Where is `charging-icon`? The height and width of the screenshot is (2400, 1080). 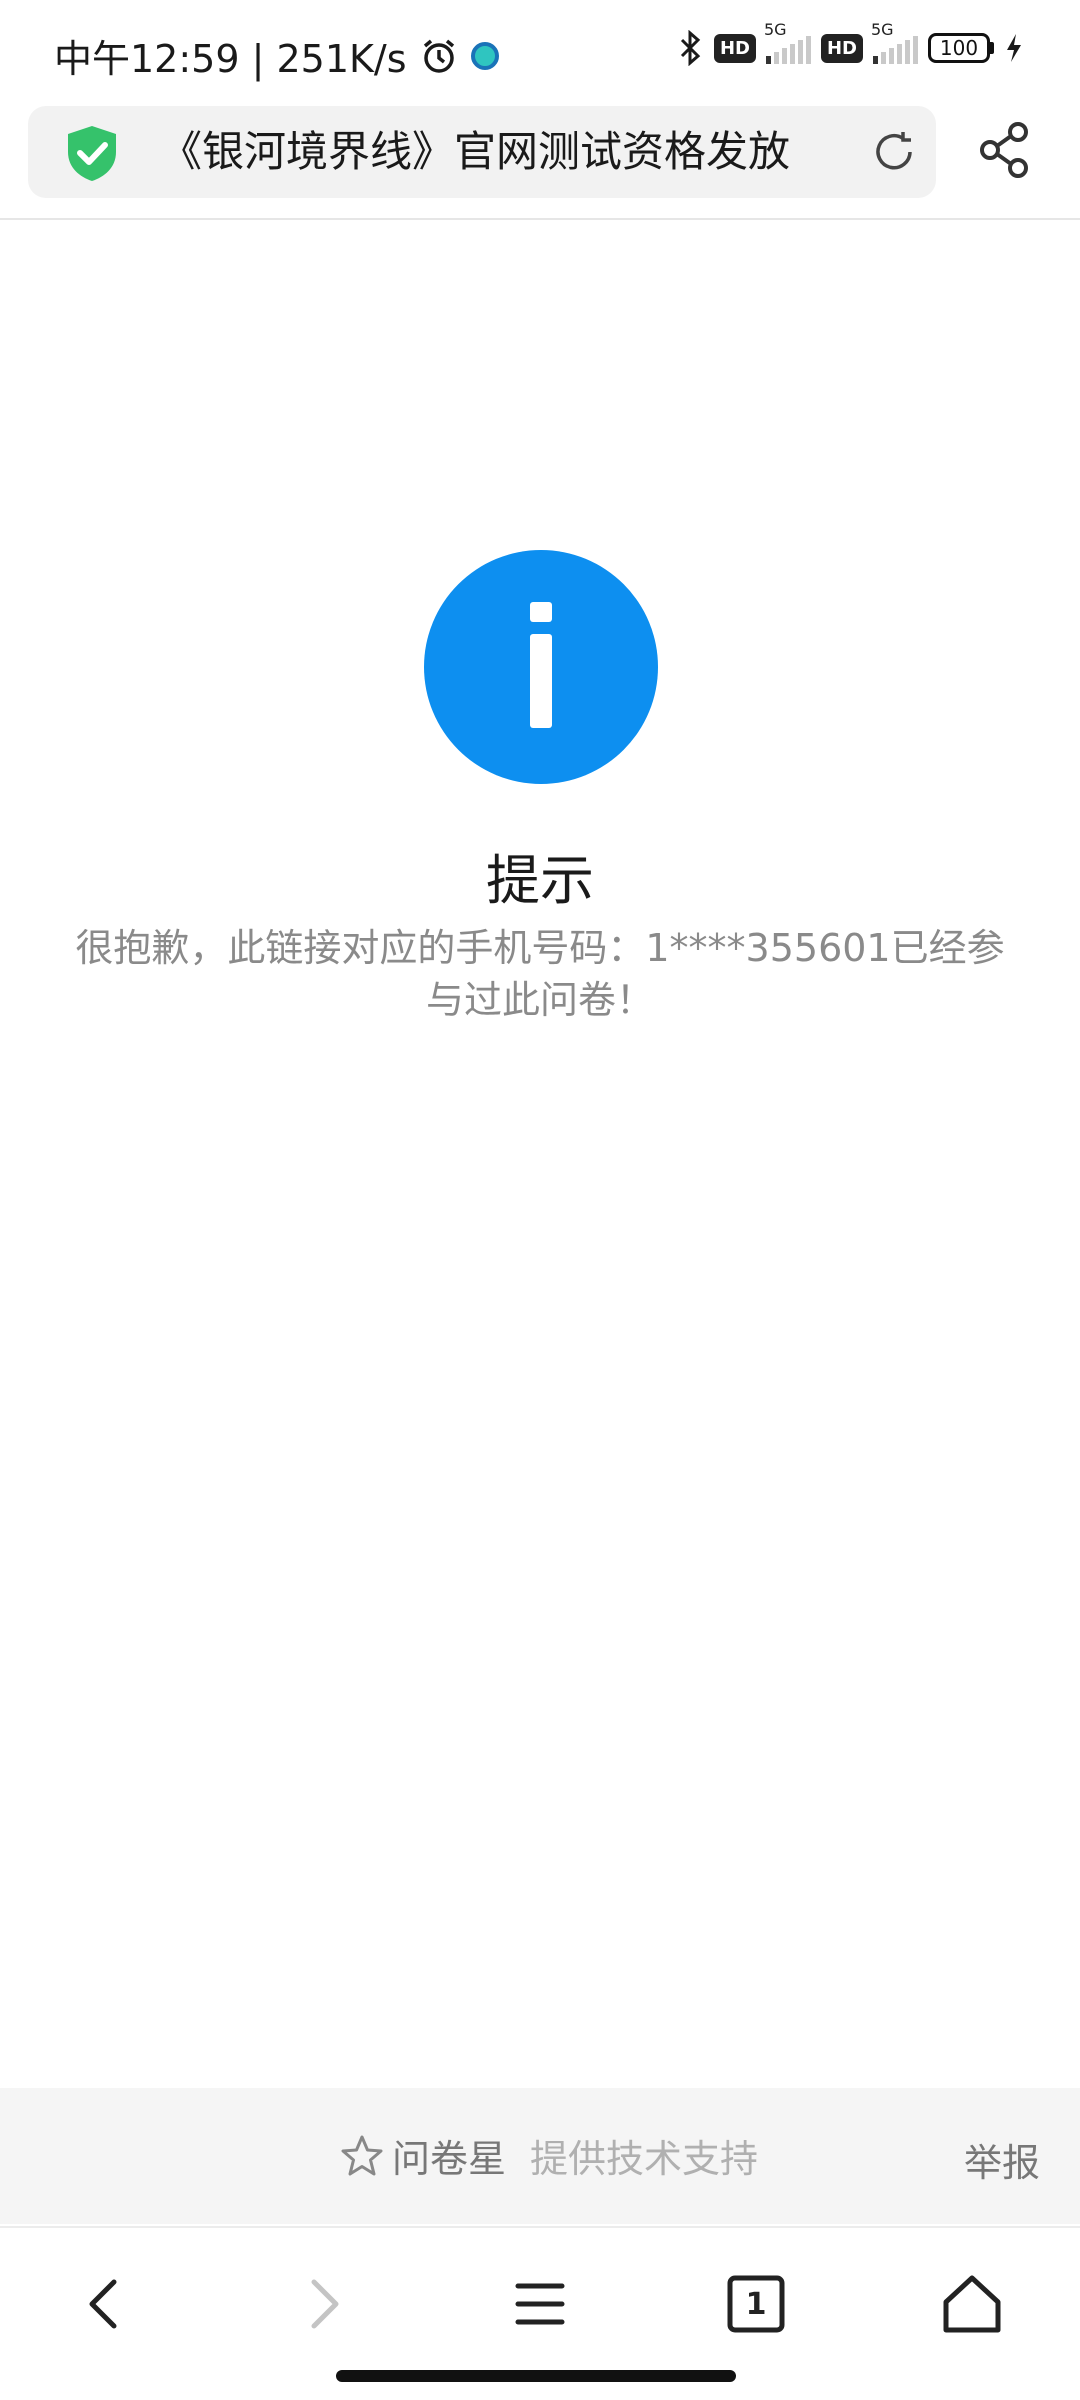 charging-icon is located at coordinates (1014, 48).